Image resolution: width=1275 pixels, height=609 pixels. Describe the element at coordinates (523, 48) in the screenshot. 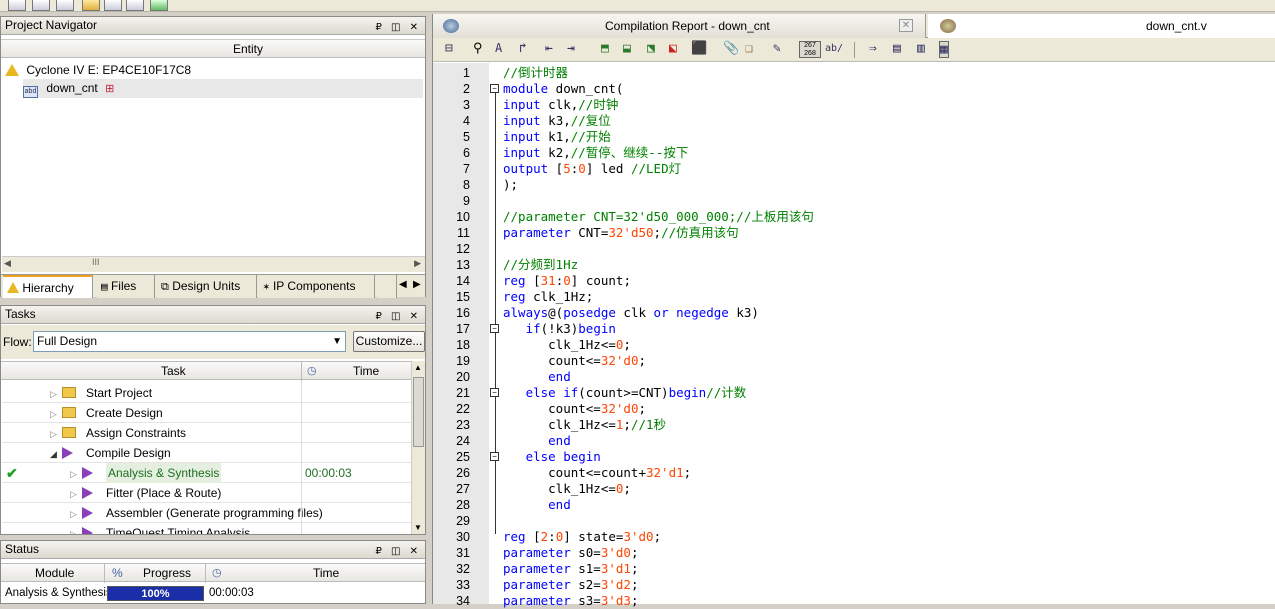

I see `goto-icon: ↱` at that location.